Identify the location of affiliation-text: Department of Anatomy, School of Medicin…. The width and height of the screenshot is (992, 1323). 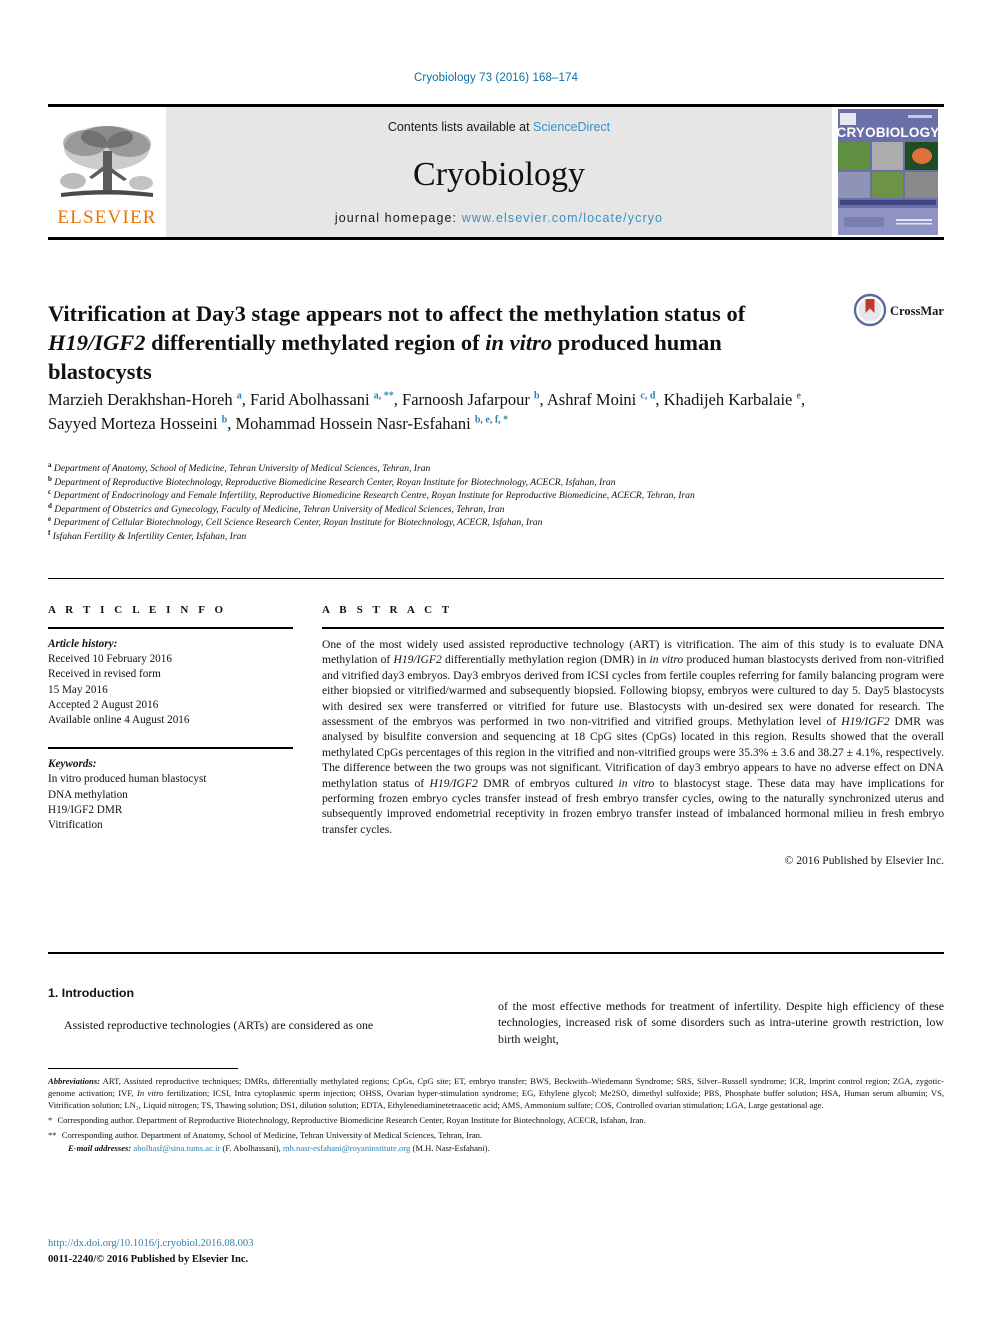
(242, 468).